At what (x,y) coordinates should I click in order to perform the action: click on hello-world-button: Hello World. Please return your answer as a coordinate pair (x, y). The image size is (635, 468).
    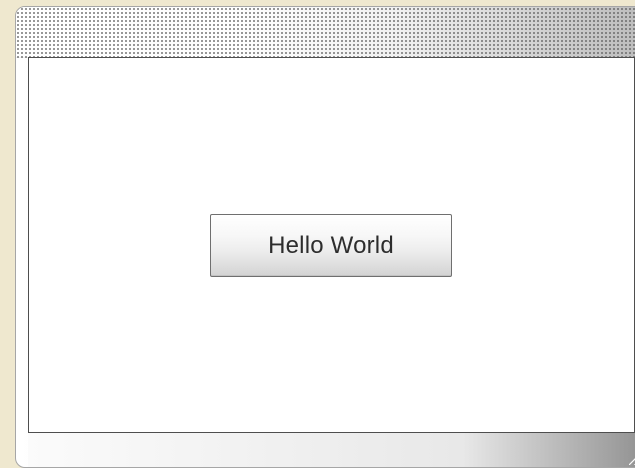
    Looking at the image, I should click on (331, 245).